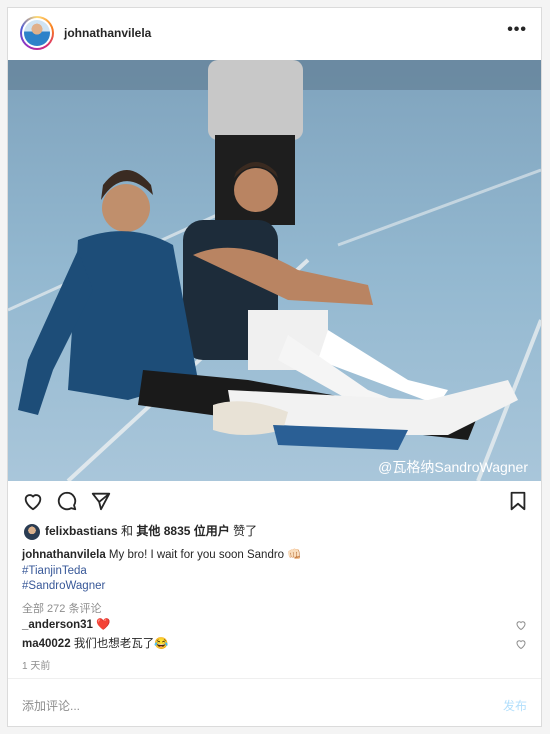 The height and width of the screenshot is (734, 550). What do you see at coordinates (121, 644) in the screenshot?
I see `comment-text: 我们也想老瓦了😂` at bounding box center [121, 644].